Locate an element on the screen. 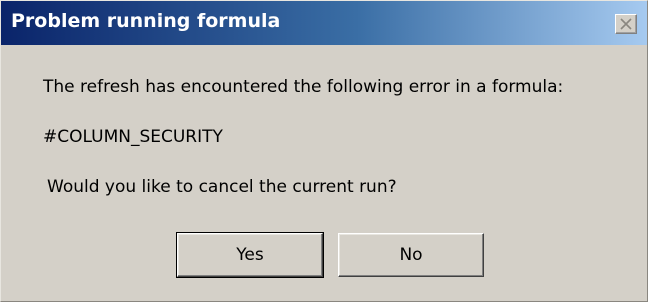 This screenshot has width=648, height=302. error-code: #COLUMN_SECURITY is located at coordinates (133, 137).